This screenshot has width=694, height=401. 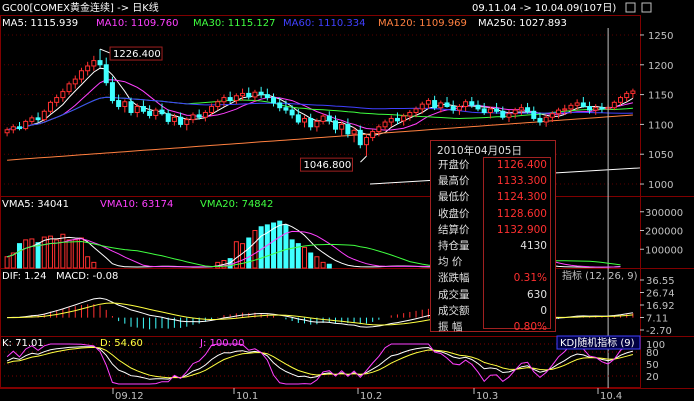 I want to click on kdj-legend-item: D: 54.60, so click(x=121, y=343).